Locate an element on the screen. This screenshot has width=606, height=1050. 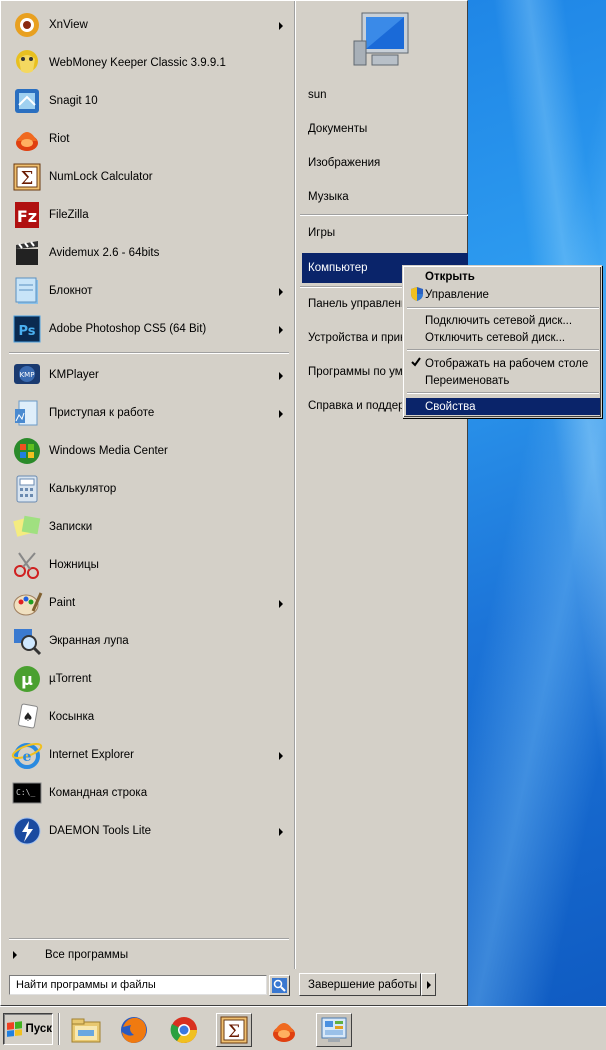
webmoney-icon is located at coordinates (27, 63).